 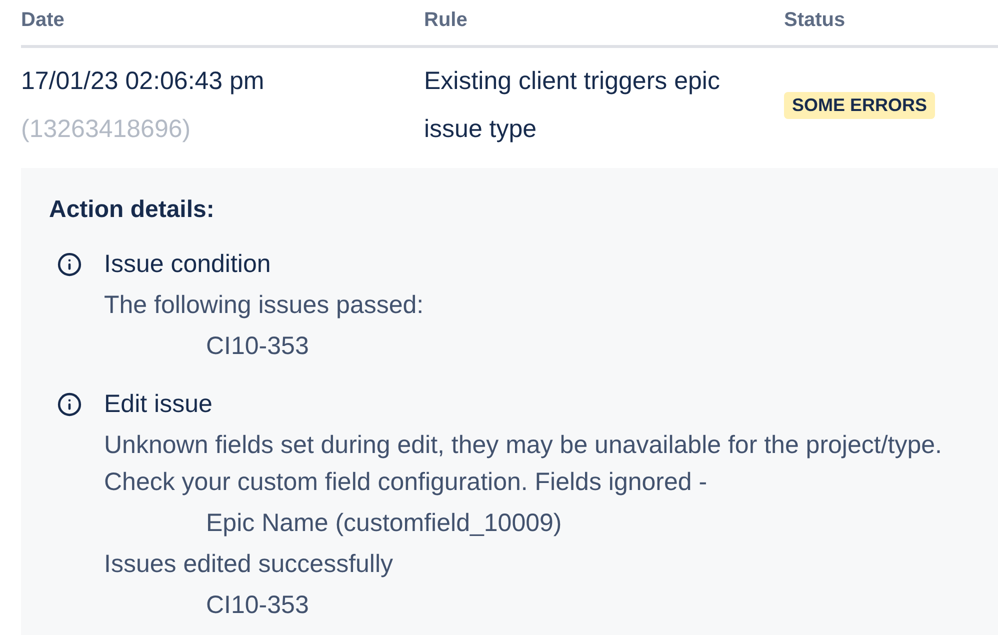 What do you see at coordinates (158, 404) in the screenshot?
I see `action-title: Edit issue` at bounding box center [158, 404].